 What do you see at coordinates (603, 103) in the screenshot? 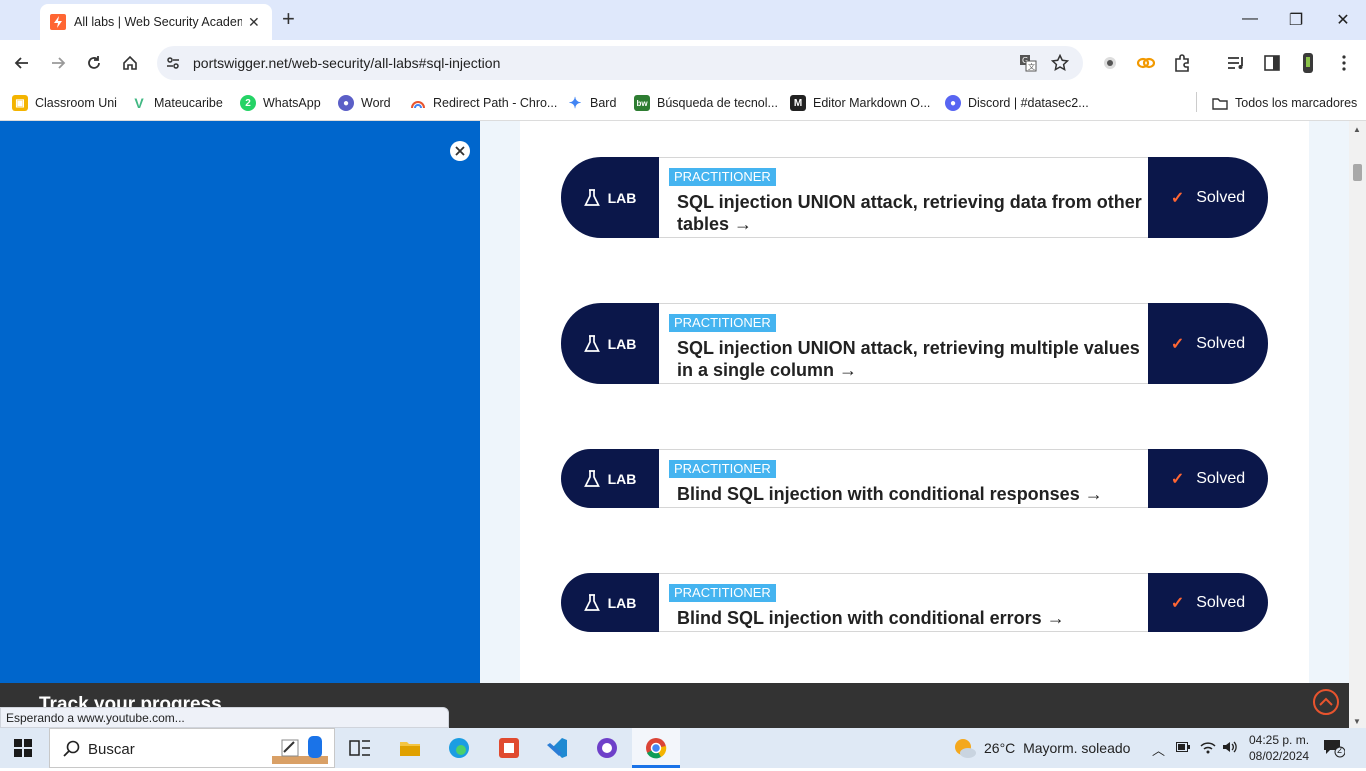
I see `bookmark-label: Bard` at bounding box center [603, 103].